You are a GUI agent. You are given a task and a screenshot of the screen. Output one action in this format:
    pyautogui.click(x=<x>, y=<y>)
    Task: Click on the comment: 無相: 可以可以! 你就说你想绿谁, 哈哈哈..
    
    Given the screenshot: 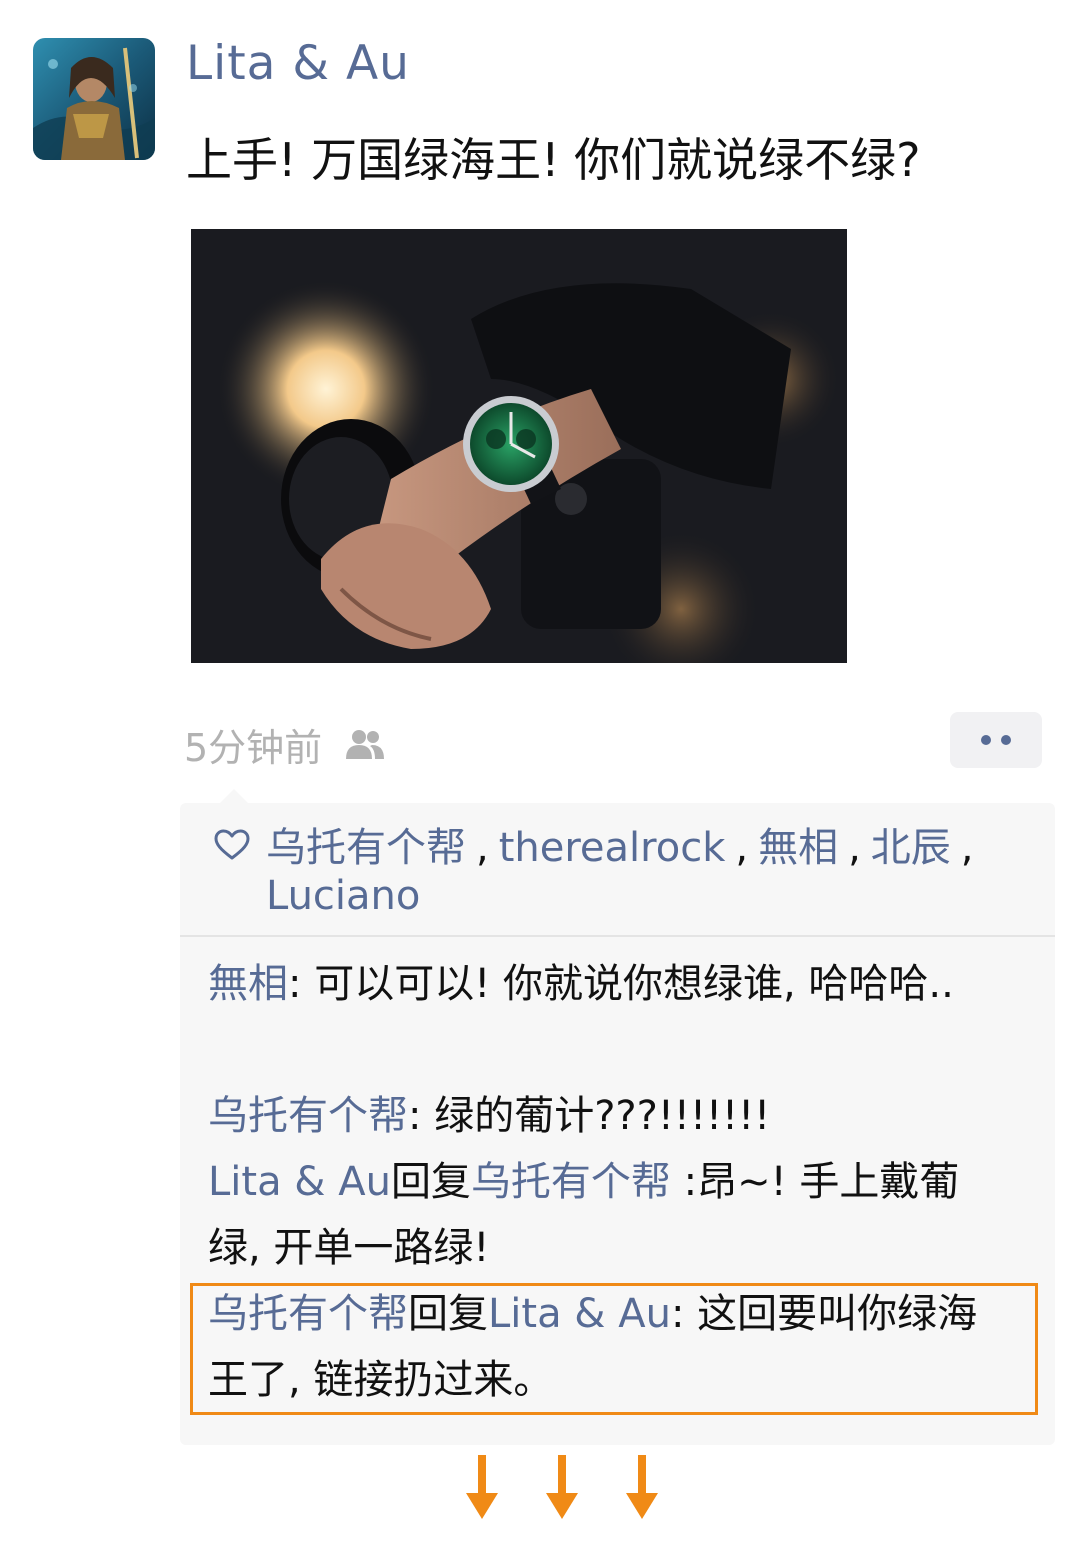 What is the action you would take?
    pyautogui.click(x=608, y=984)
    